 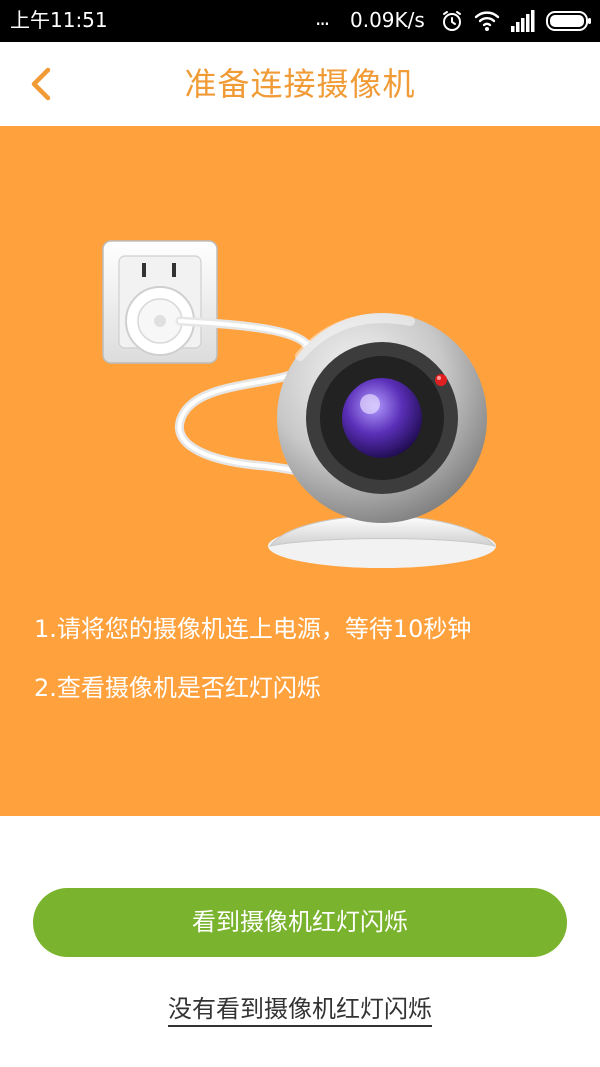 I want to click on no-red-light-link-container: 没有看到摄像机红灯闪烁, so click(x=300, y=1009).